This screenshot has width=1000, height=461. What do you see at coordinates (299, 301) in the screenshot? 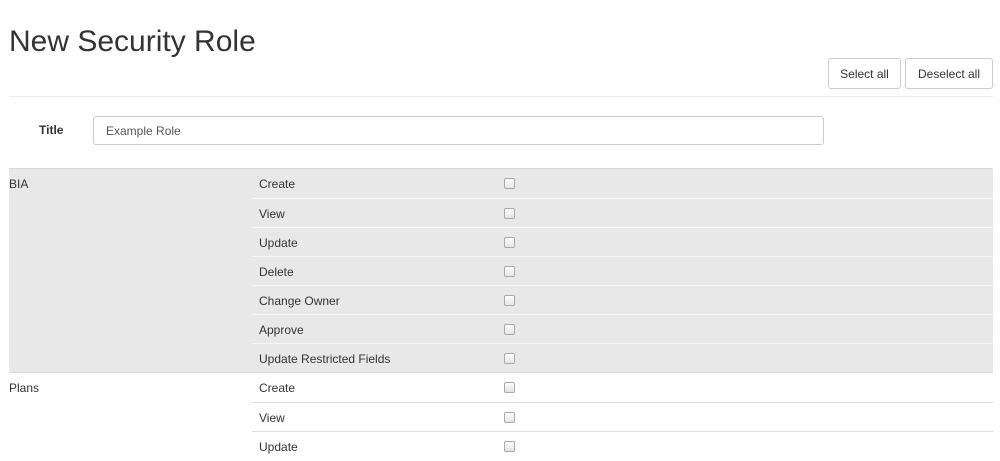
I see `permission-label: Change Owner` at bounding box center [299, 301].